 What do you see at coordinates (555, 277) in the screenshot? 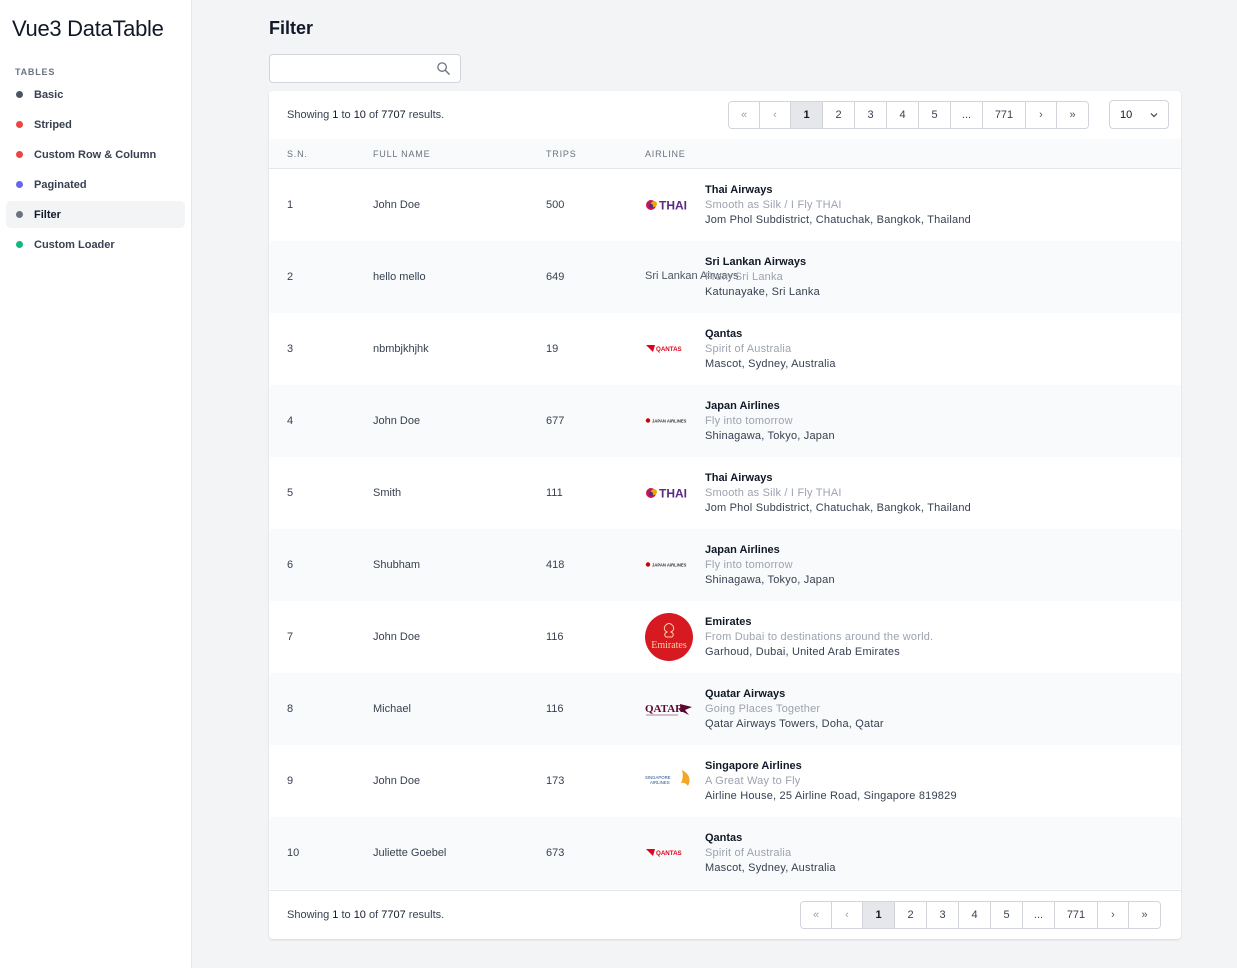
I see `cell-trips: 649` at bounding box center [555, 277].